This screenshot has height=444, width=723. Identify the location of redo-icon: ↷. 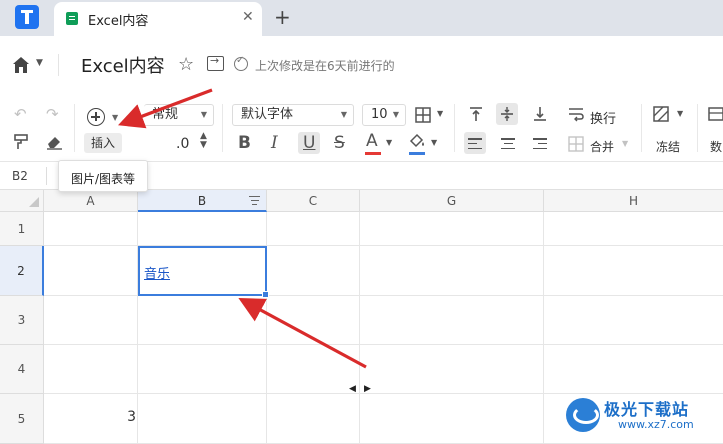
(52, 114).